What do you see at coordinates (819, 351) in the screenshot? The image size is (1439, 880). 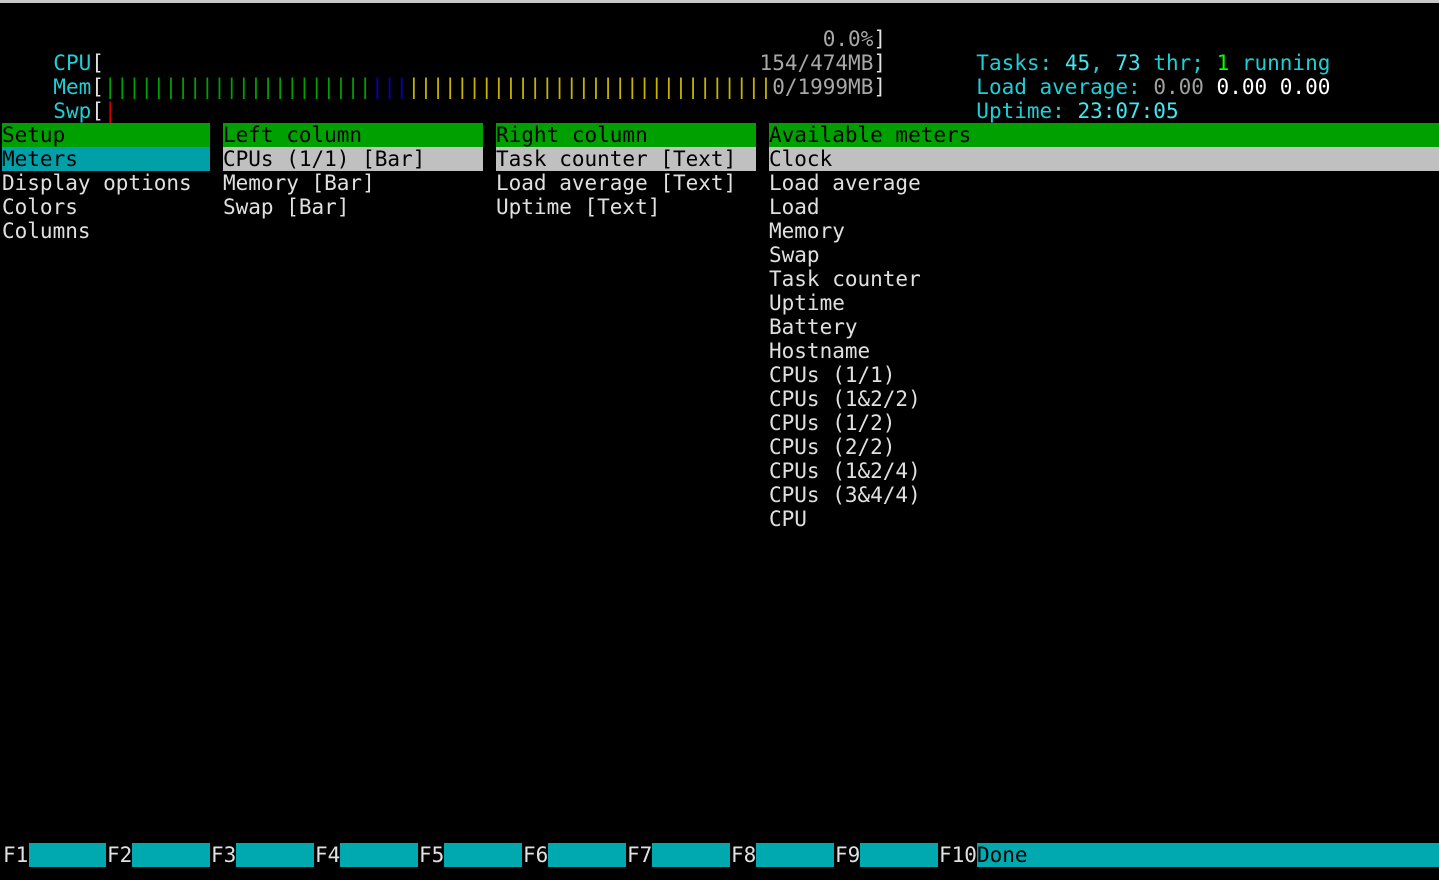 I see `available-meter-item: Hostname` at bounding box center [819, 351].